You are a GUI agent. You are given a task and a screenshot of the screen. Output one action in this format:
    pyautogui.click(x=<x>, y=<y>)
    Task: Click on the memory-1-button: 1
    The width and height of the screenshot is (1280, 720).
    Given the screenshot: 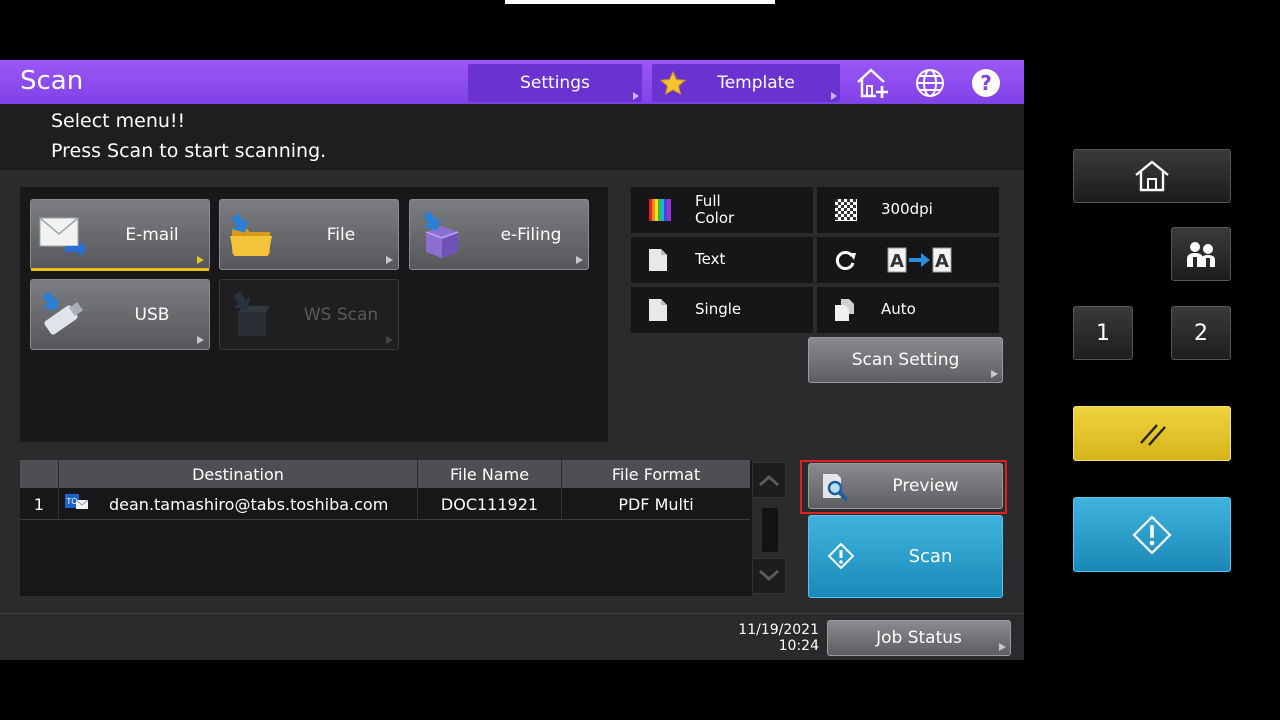 What is the action you would take?
    pyautogui.click(x=1103, y=333)
    